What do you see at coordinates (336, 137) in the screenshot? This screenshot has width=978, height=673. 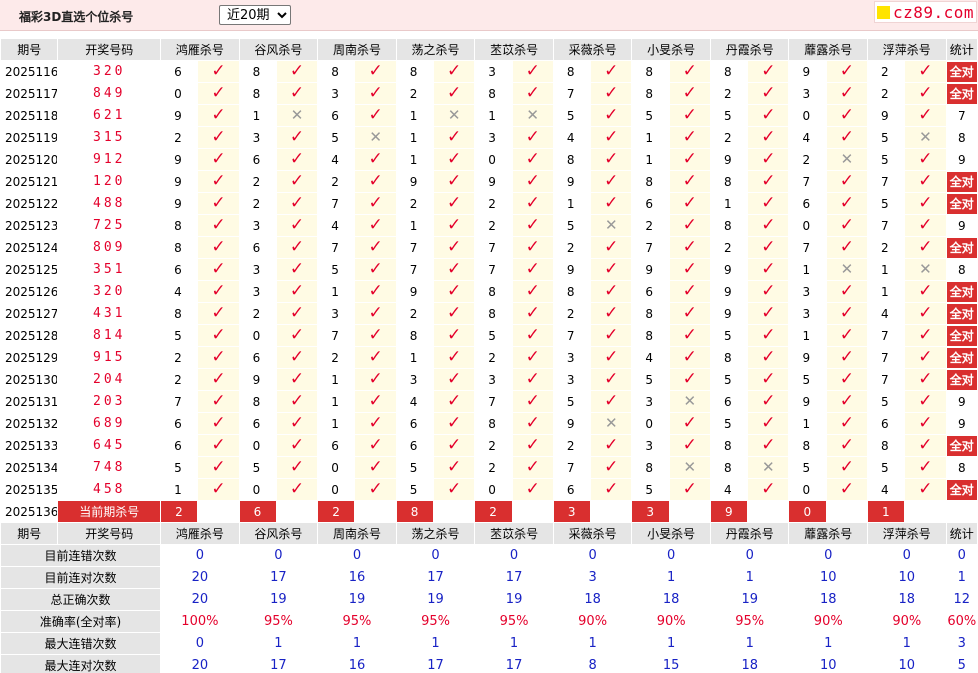 I see `kill-number: 5` at bounding box center [336, 137].